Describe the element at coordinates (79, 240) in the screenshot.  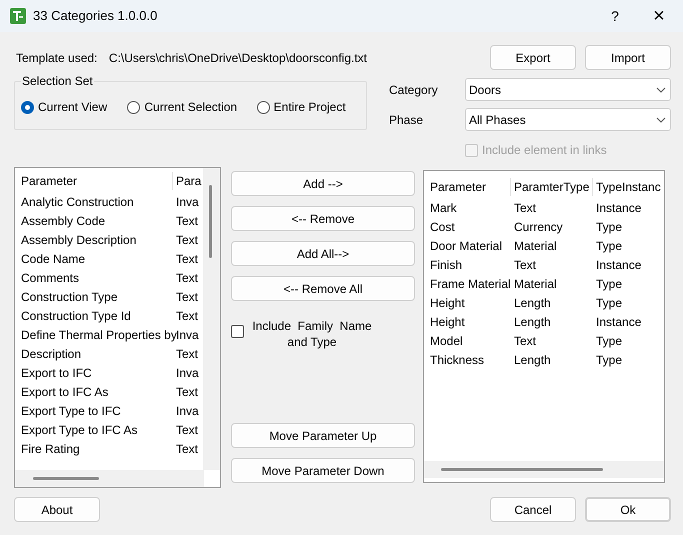
I see `table-cell-text: Assembly Description` at that location.